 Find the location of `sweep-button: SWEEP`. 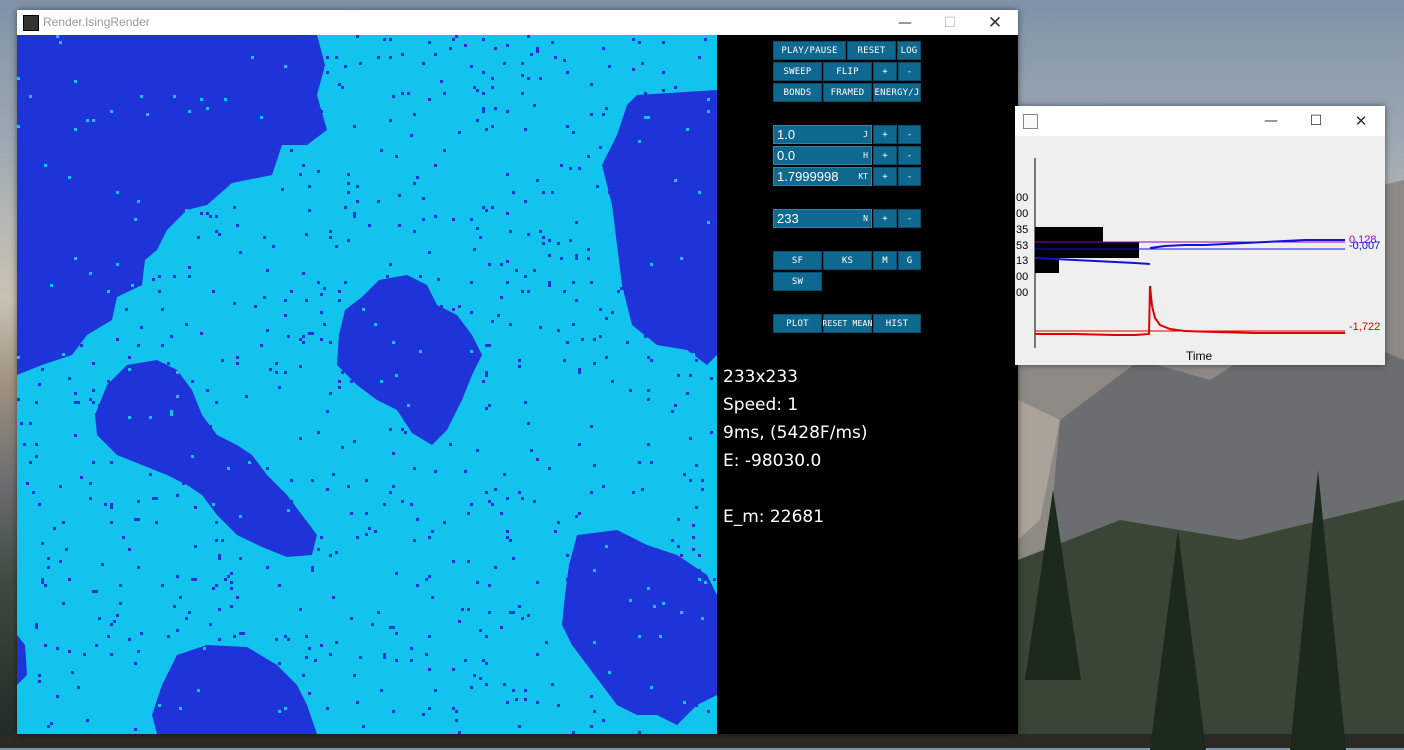

sweep-button: SWEEP is located at coordinates (797, 71).